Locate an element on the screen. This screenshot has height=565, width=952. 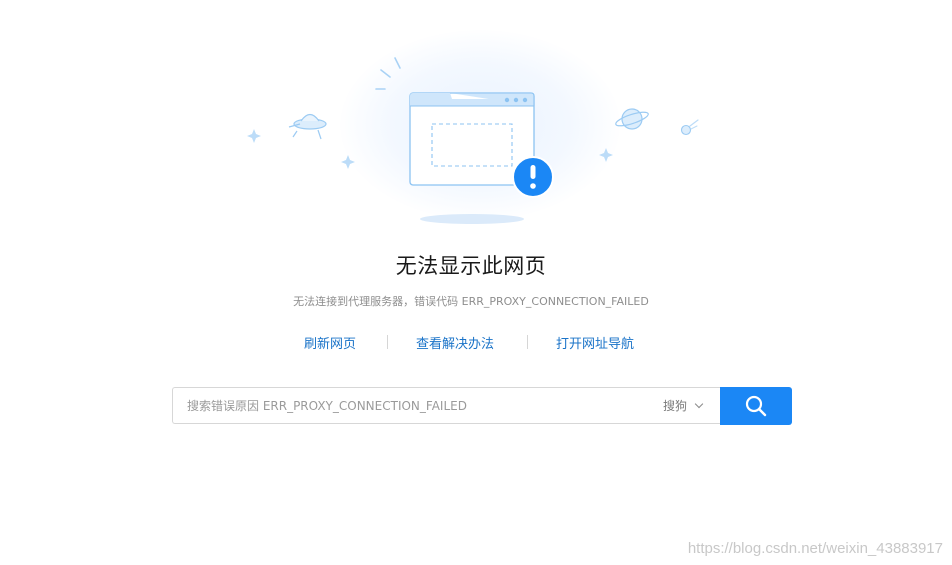
watermark: https://blog.csdn.net/weixin_43883917 is located at coordinates (815, 548).